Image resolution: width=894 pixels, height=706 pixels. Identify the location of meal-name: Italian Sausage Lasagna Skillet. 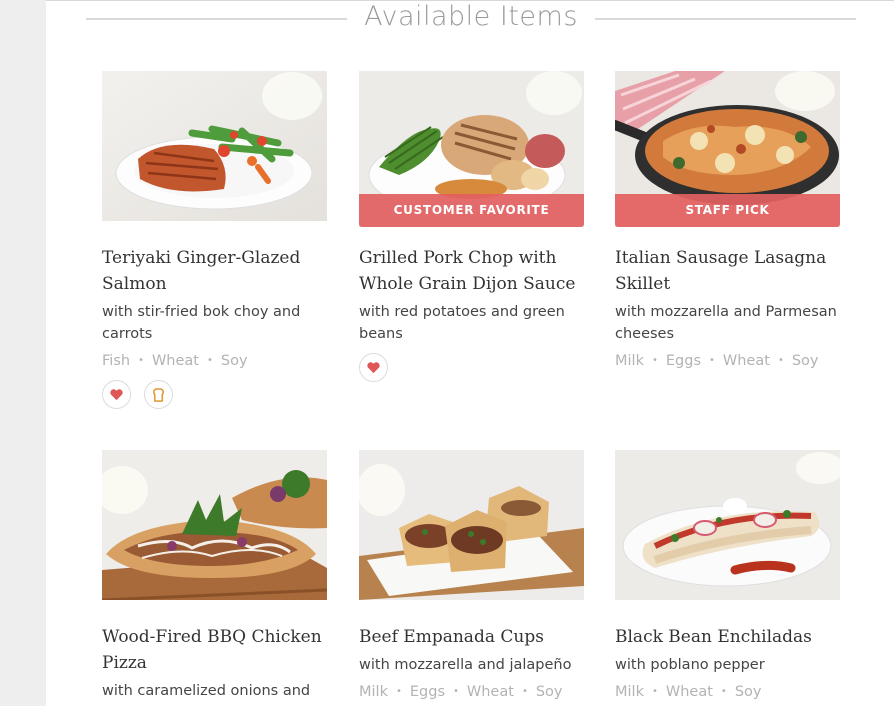
(727, 271).